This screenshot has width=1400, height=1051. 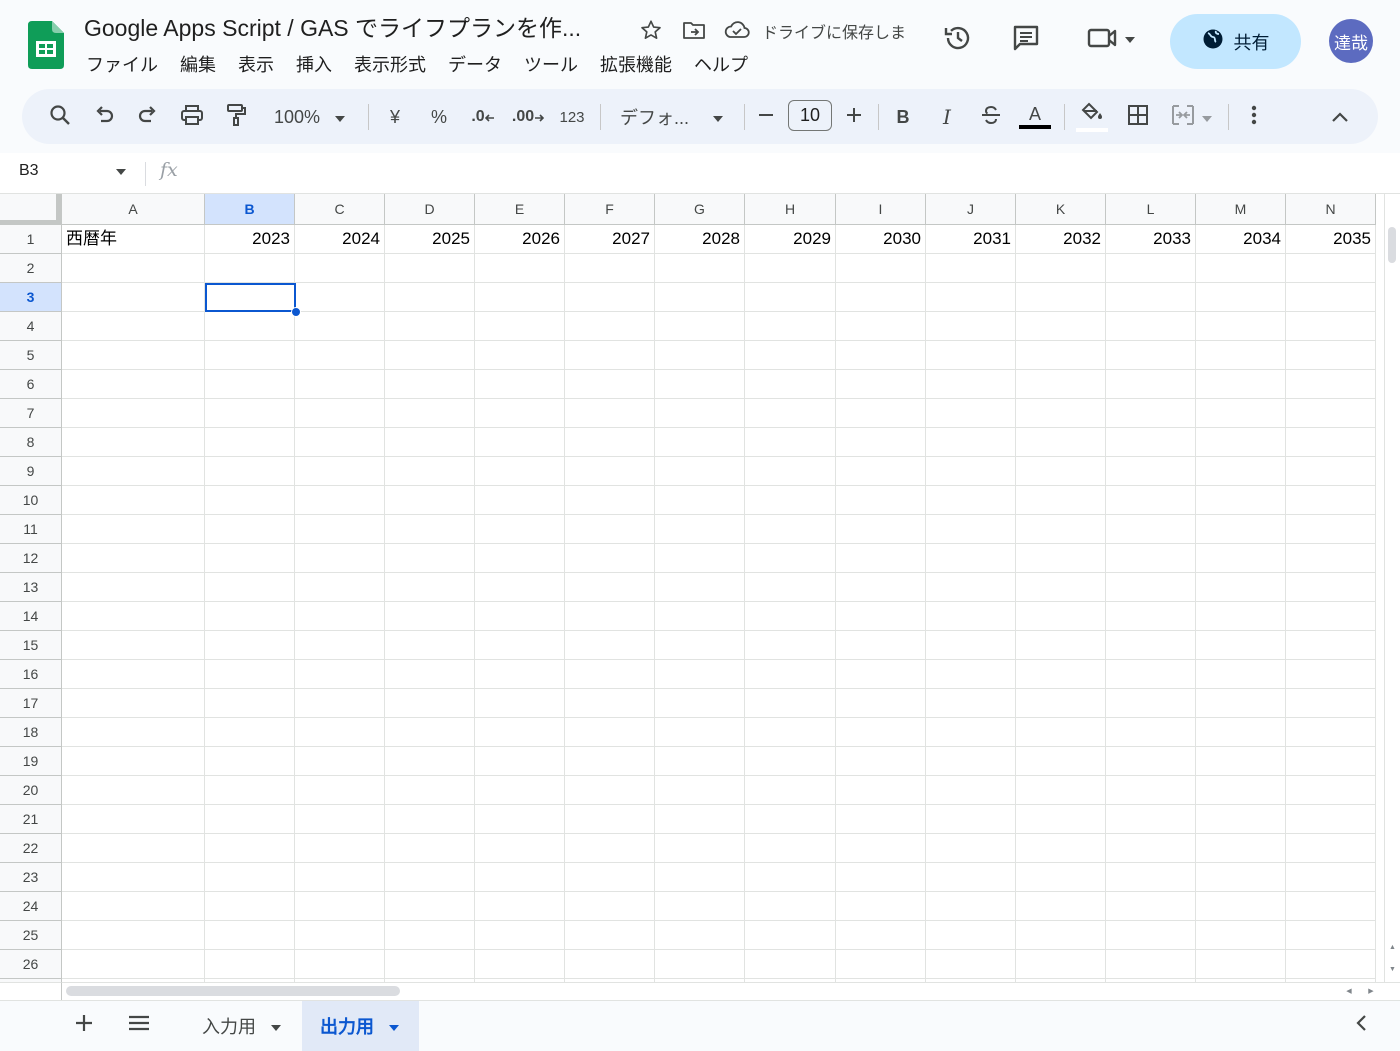 I want to click on cell-b19, so click(x=250, y=761).